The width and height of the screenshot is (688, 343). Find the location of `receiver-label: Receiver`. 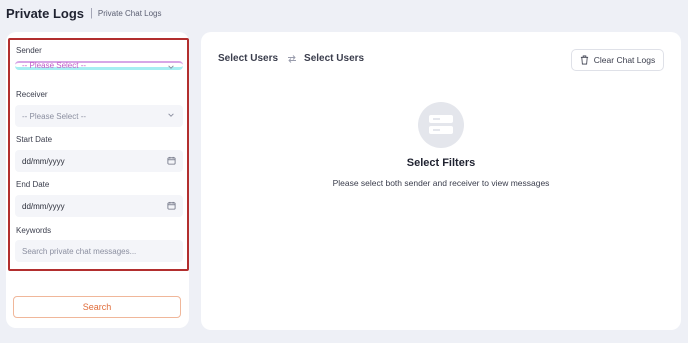

receiver-label: Receiver is located at coordinates (32, 94).